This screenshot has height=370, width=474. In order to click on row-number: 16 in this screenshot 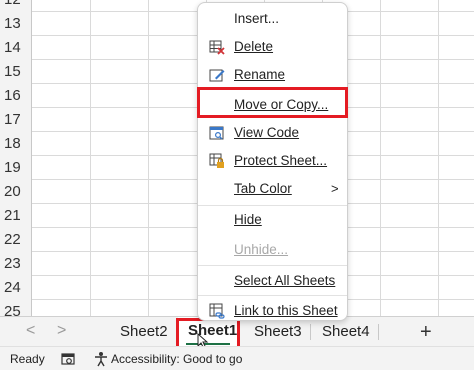, I will do `click(16, 96)`.